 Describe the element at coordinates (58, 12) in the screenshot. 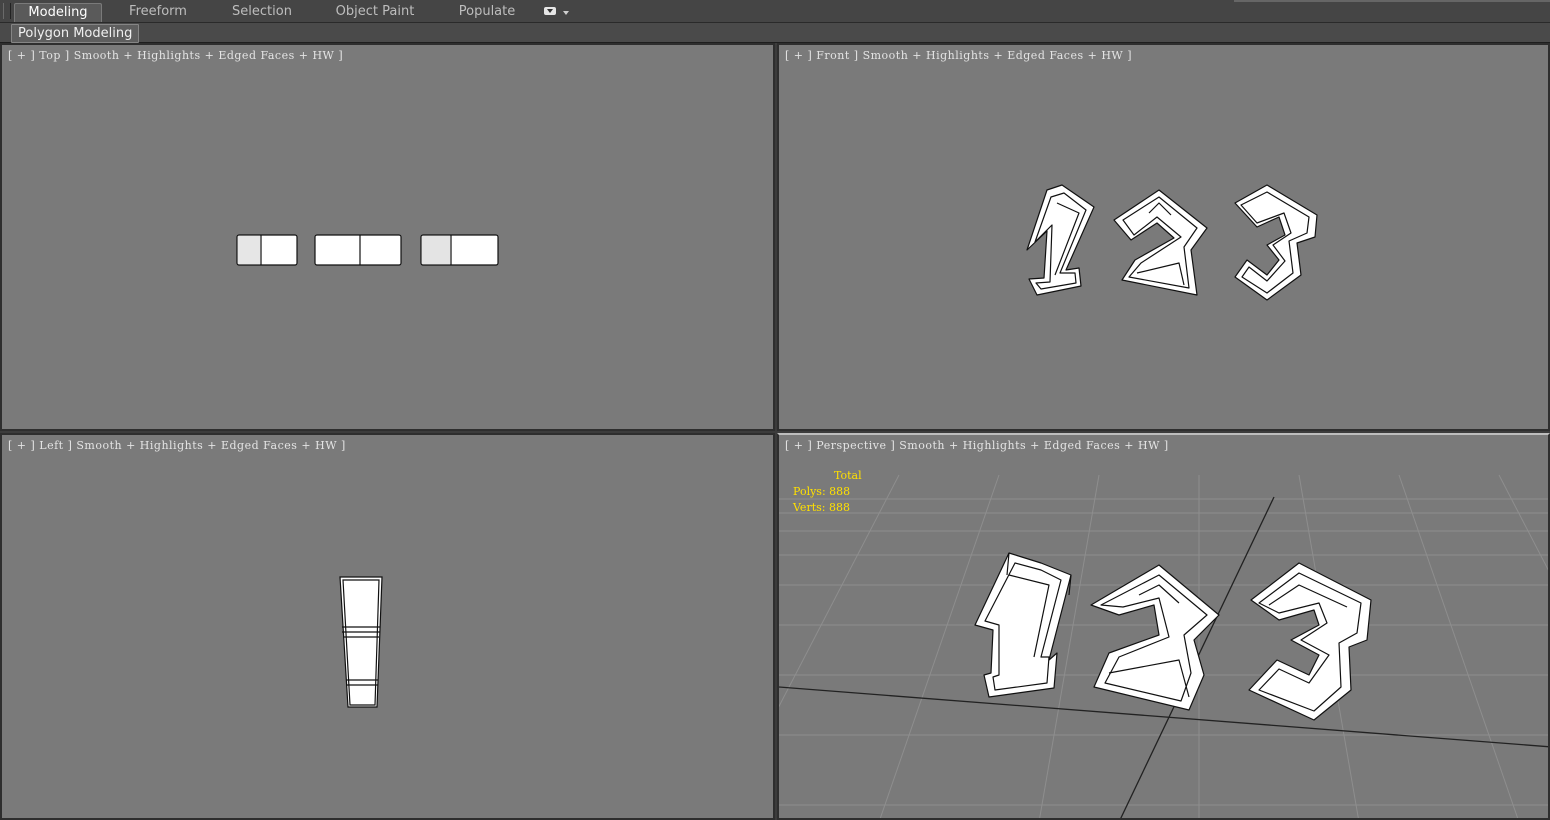

I see `tab-modeling: Modeling` at that location.